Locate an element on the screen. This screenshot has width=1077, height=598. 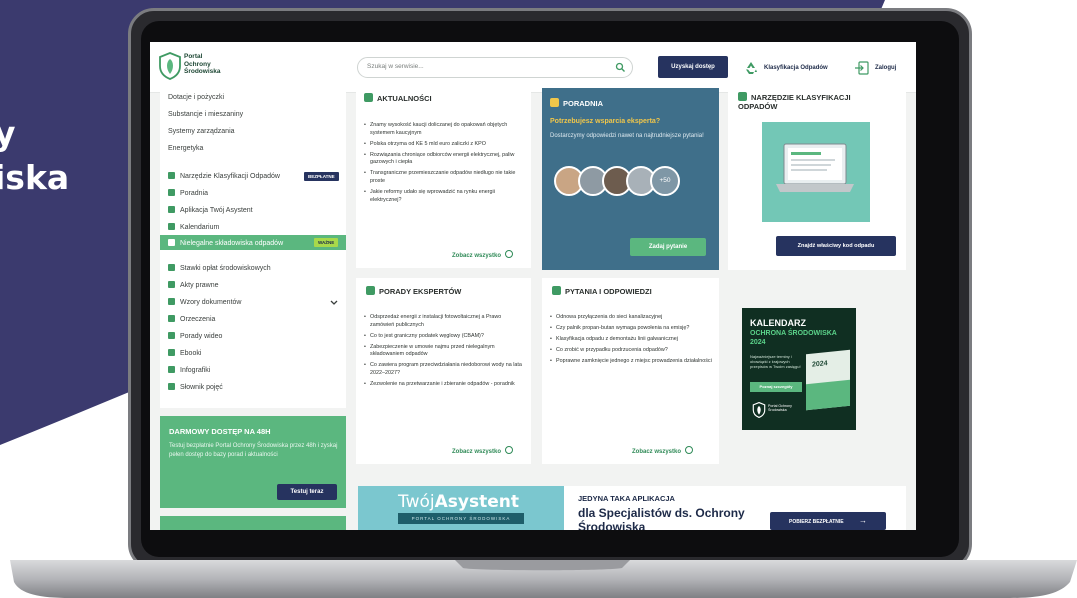
sidebar-item-nielegalne-row: Nielegalne składowiska odpadów is located at coordinates (225, 243).